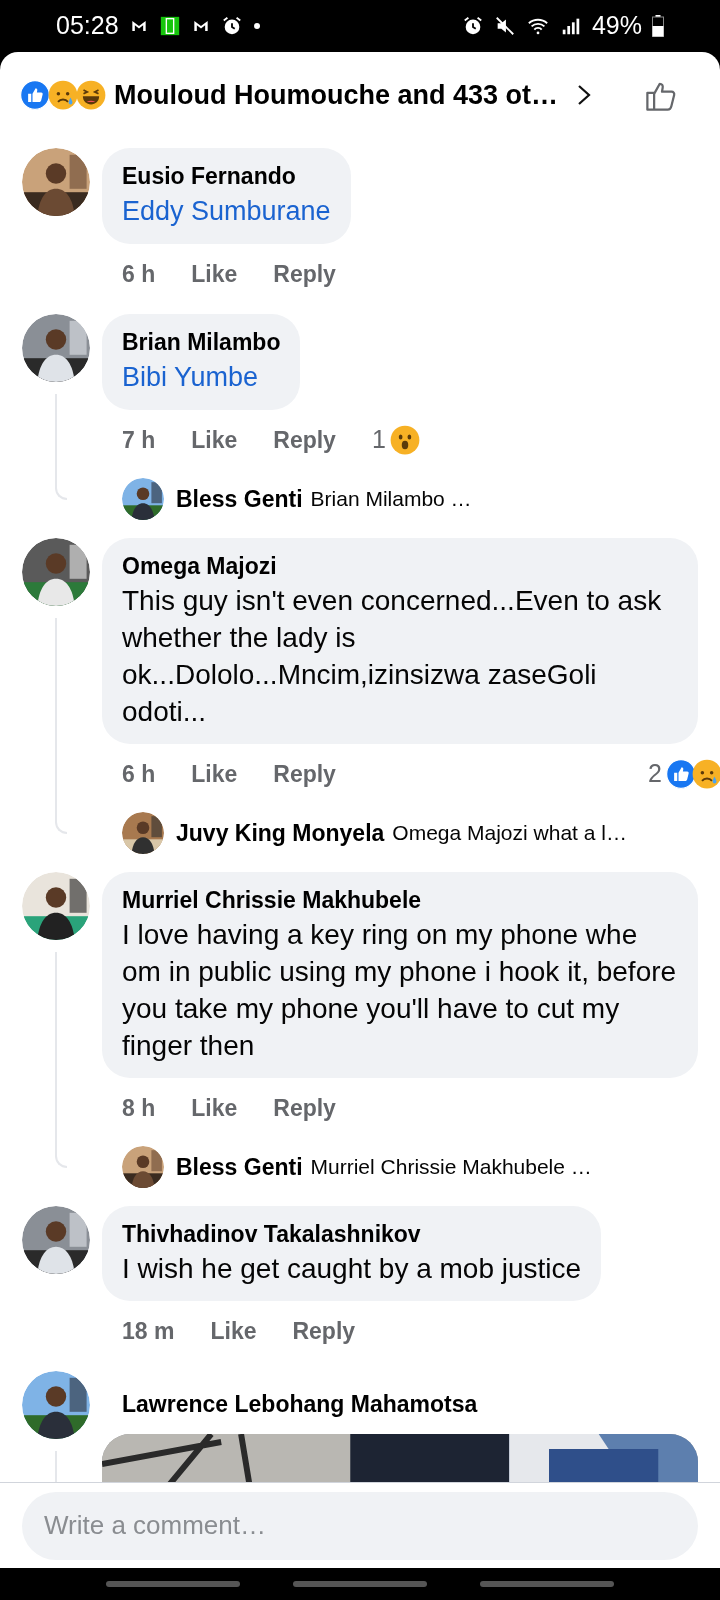  I want to click on comment-time: 18 m, so click(148, 1331).